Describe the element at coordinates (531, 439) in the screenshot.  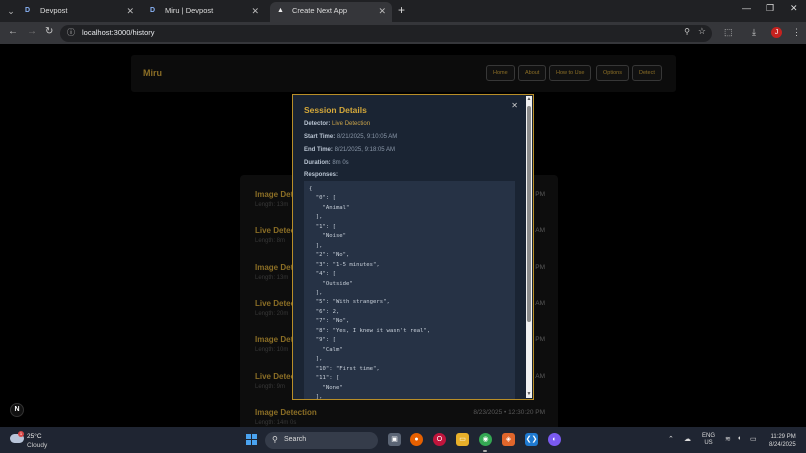
I see `vscode-icon: ❮❯` at that location.